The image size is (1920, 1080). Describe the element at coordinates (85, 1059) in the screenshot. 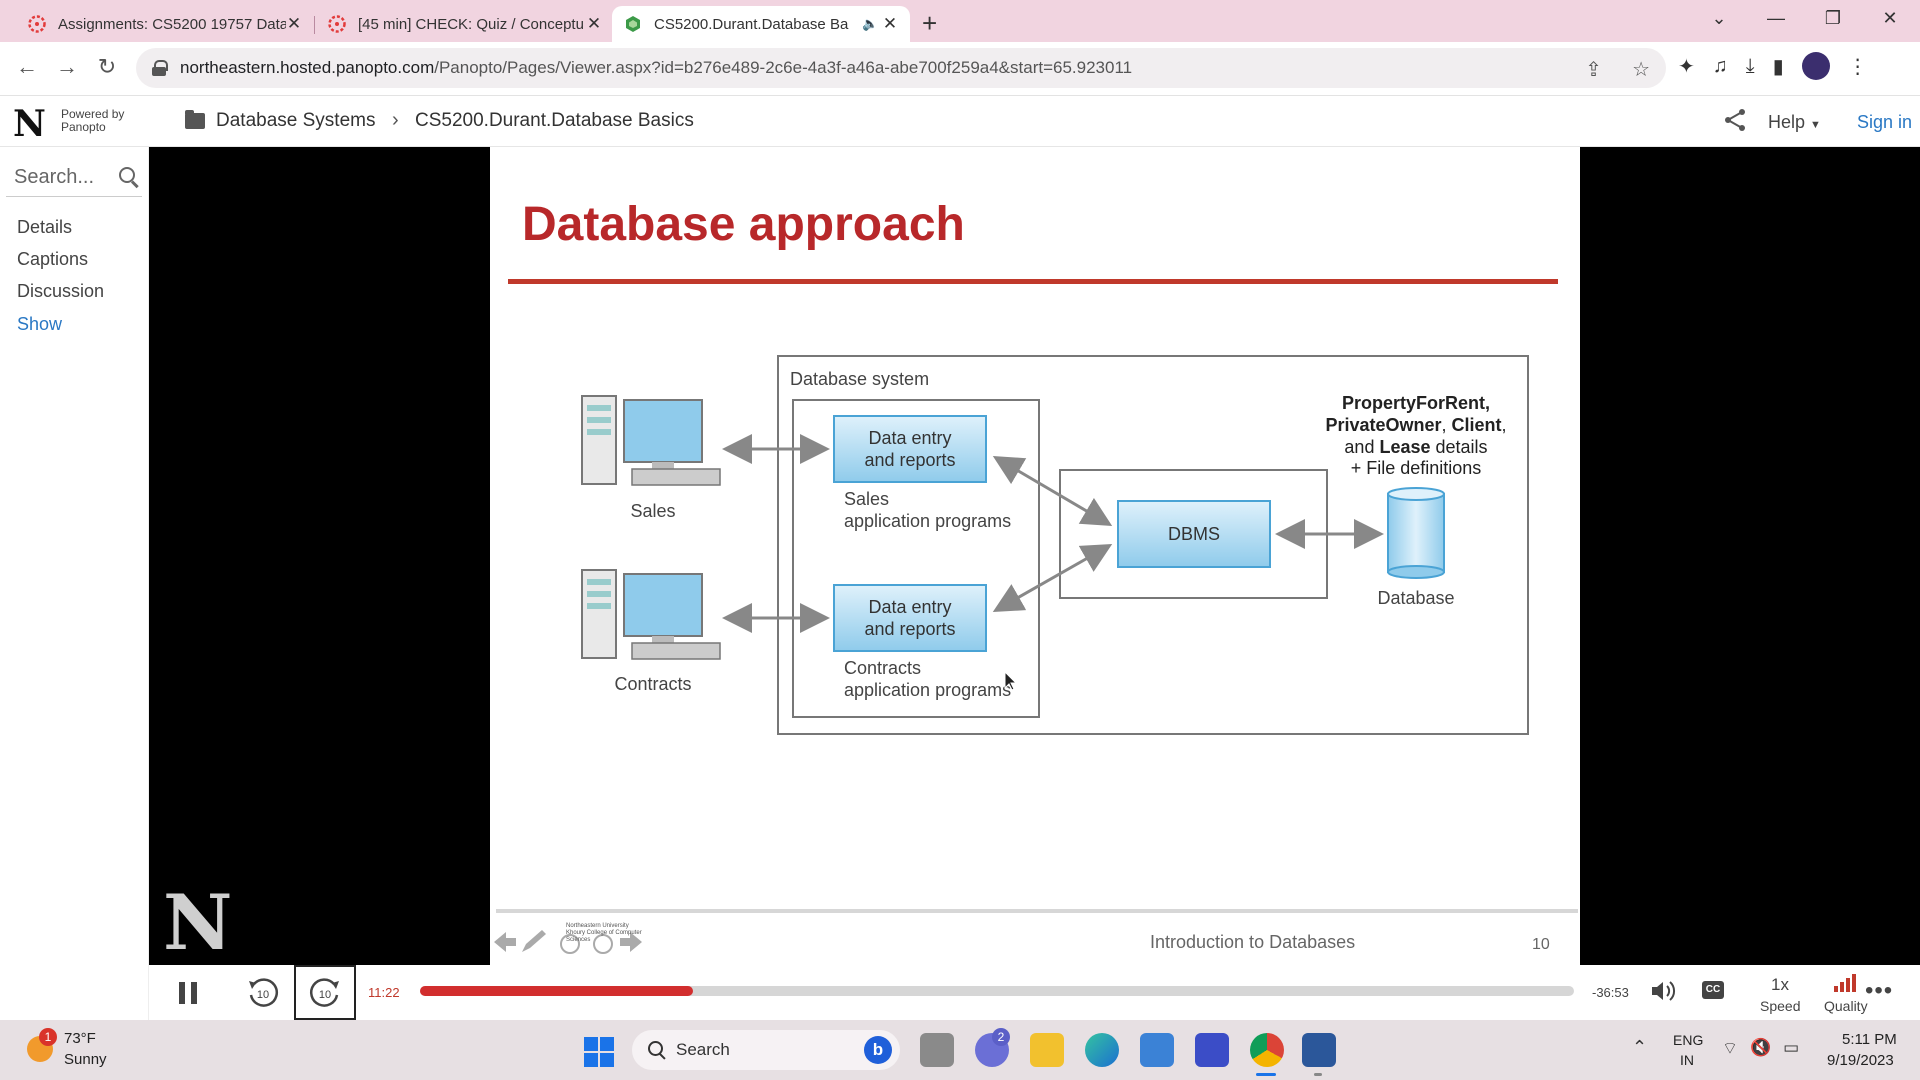

I see `weather-condition: Sunny` at that location.